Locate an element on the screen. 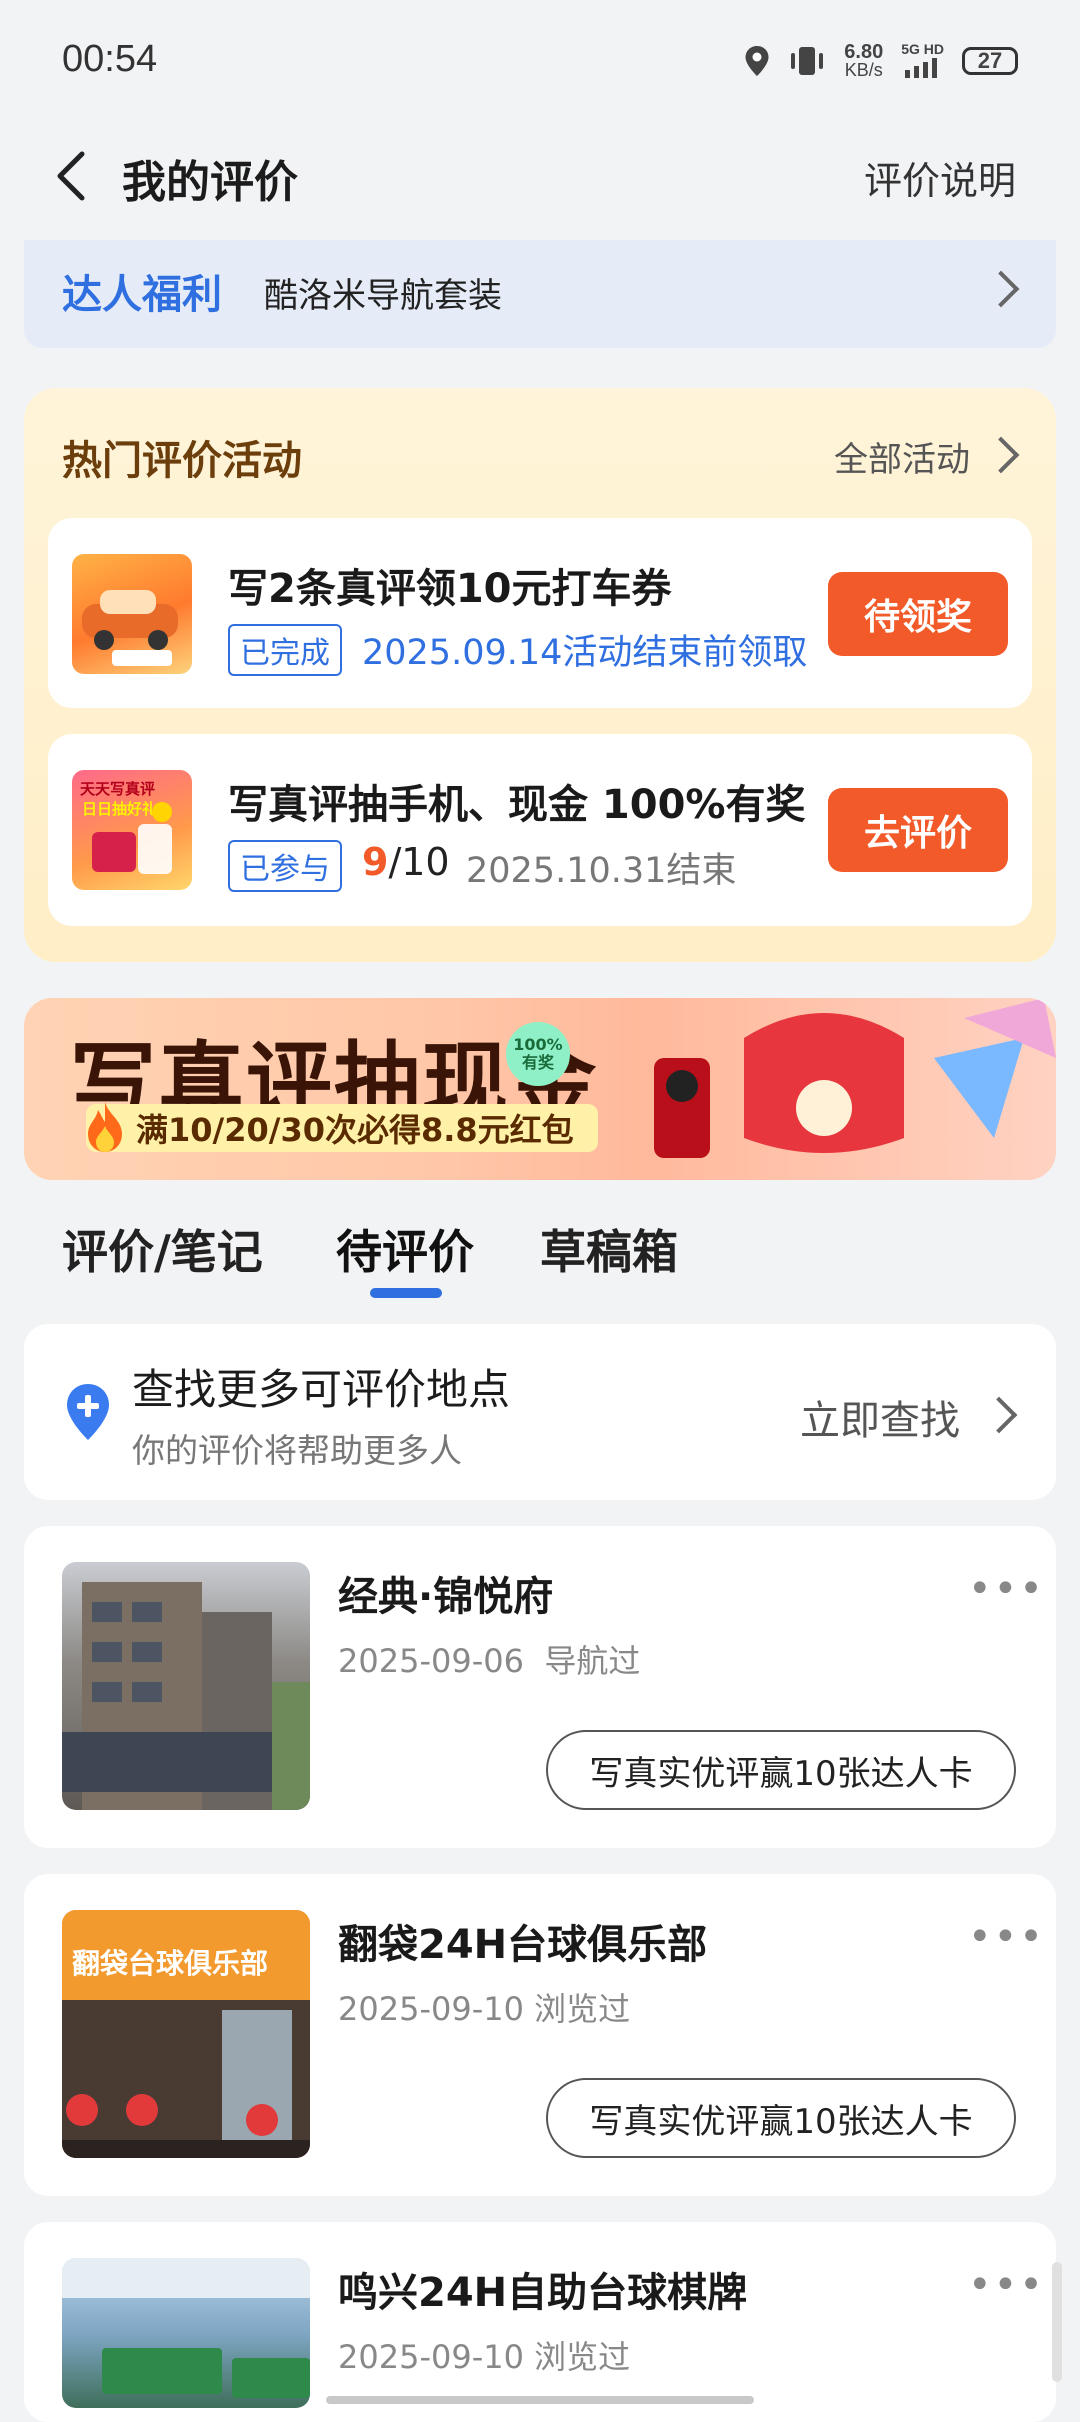 This screenshot has width=1080, height=2422. signal: 5G HD is located at coordinates (922, 60).